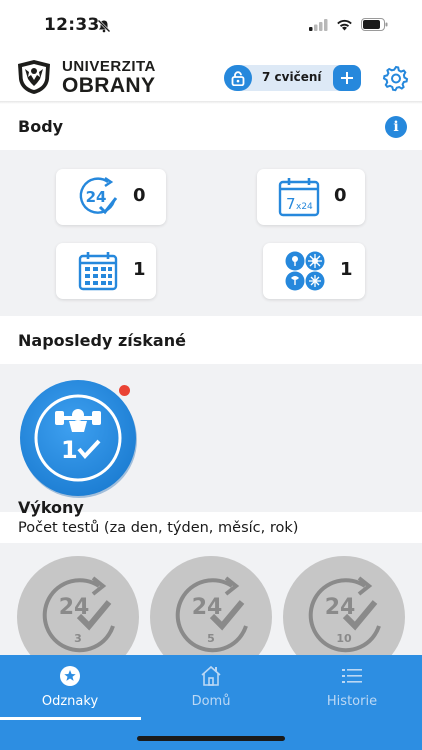 The width and height of the screenshot is (422, 750). I want to click on points-card-calendar: 1, so click(106, 271).